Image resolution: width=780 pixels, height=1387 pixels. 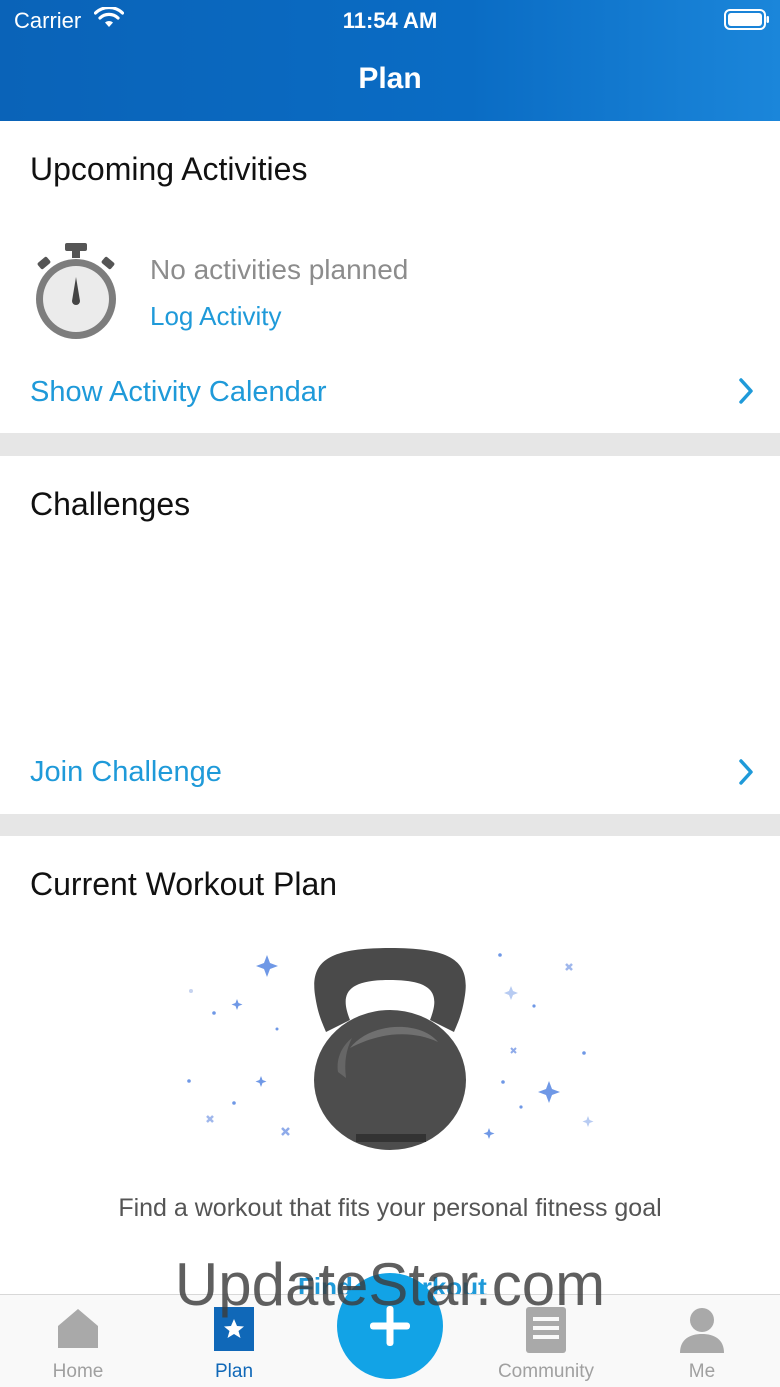 What do you see at coordinates (184, 884) in the screenshot?
I see `current-workout-plan-title: Current Workout Plan` at bounding box center [184, 884].